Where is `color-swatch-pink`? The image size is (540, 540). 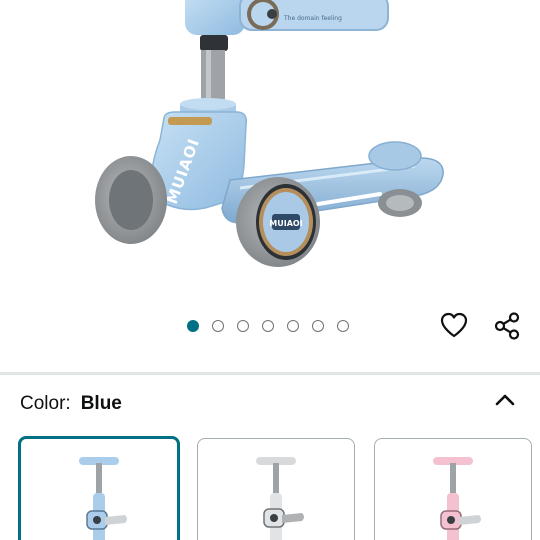
color-swatch-pink is located at coordinates (453, 489).